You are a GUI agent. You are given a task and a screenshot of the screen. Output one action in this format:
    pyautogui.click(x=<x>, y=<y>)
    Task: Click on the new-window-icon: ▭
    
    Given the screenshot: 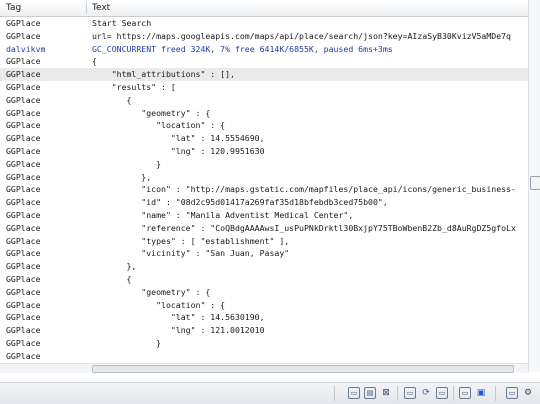 What is the action you would take?
    pyautogui.click(x=442, y=393)
    